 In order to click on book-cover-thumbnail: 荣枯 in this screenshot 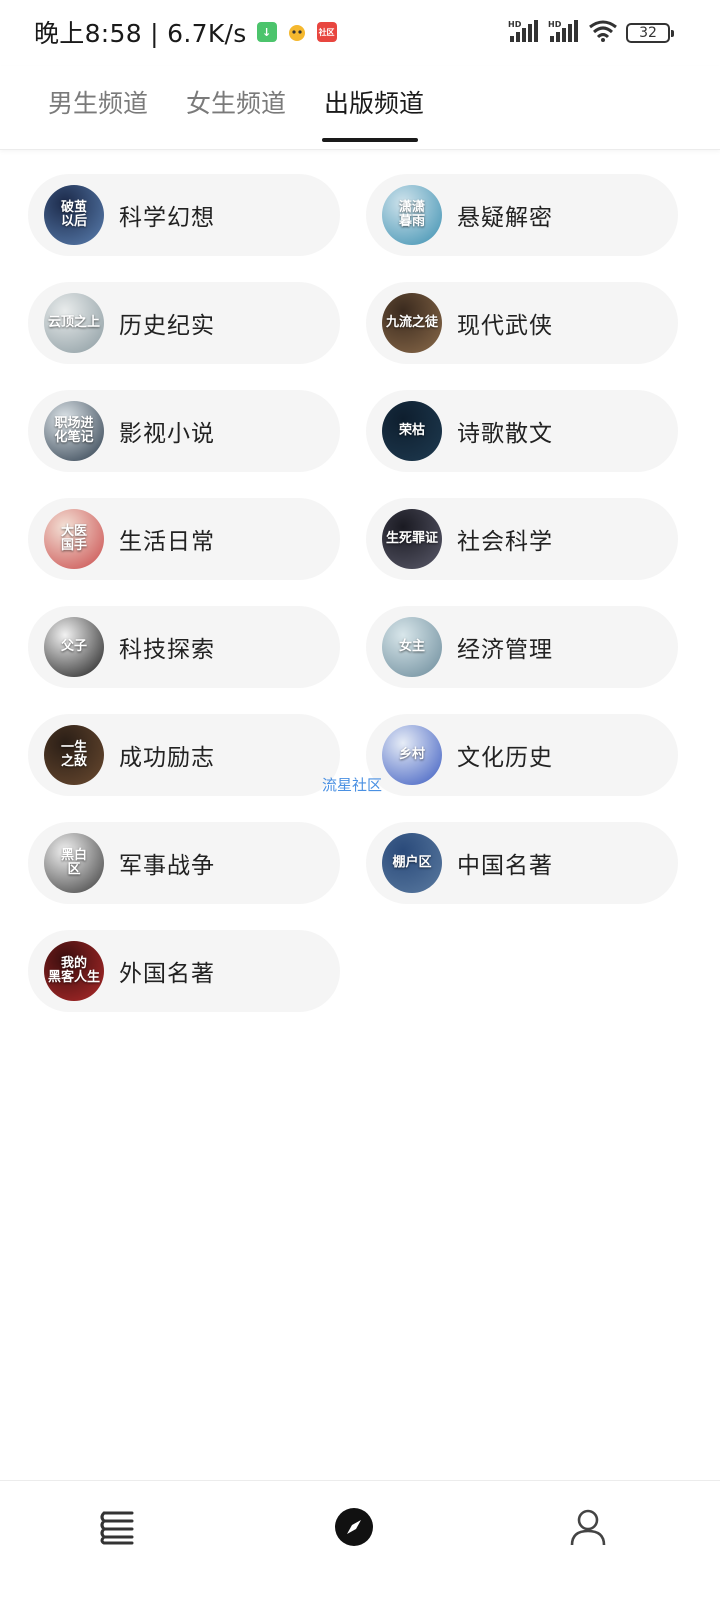, I will do `click(412, 431)`.